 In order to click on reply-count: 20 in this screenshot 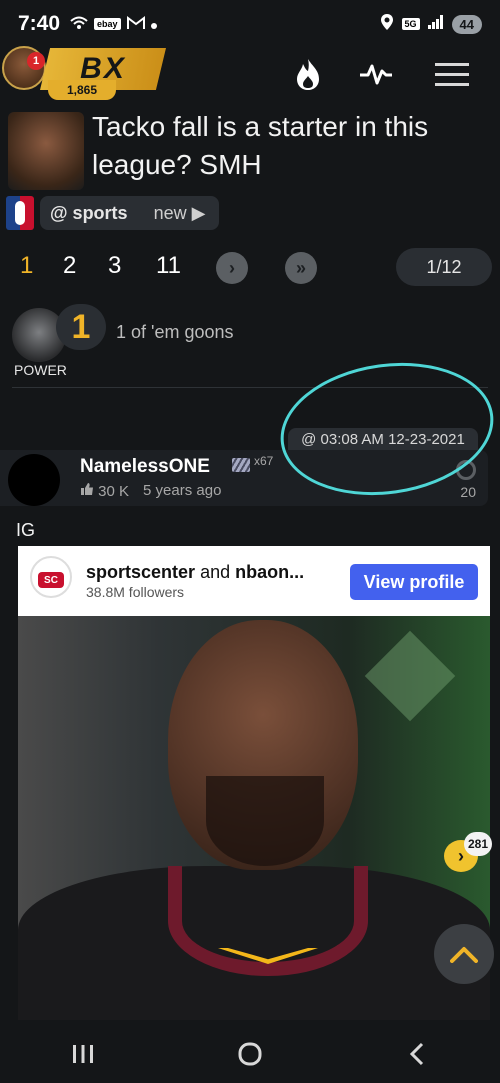, I will do `click(468, 492)`.